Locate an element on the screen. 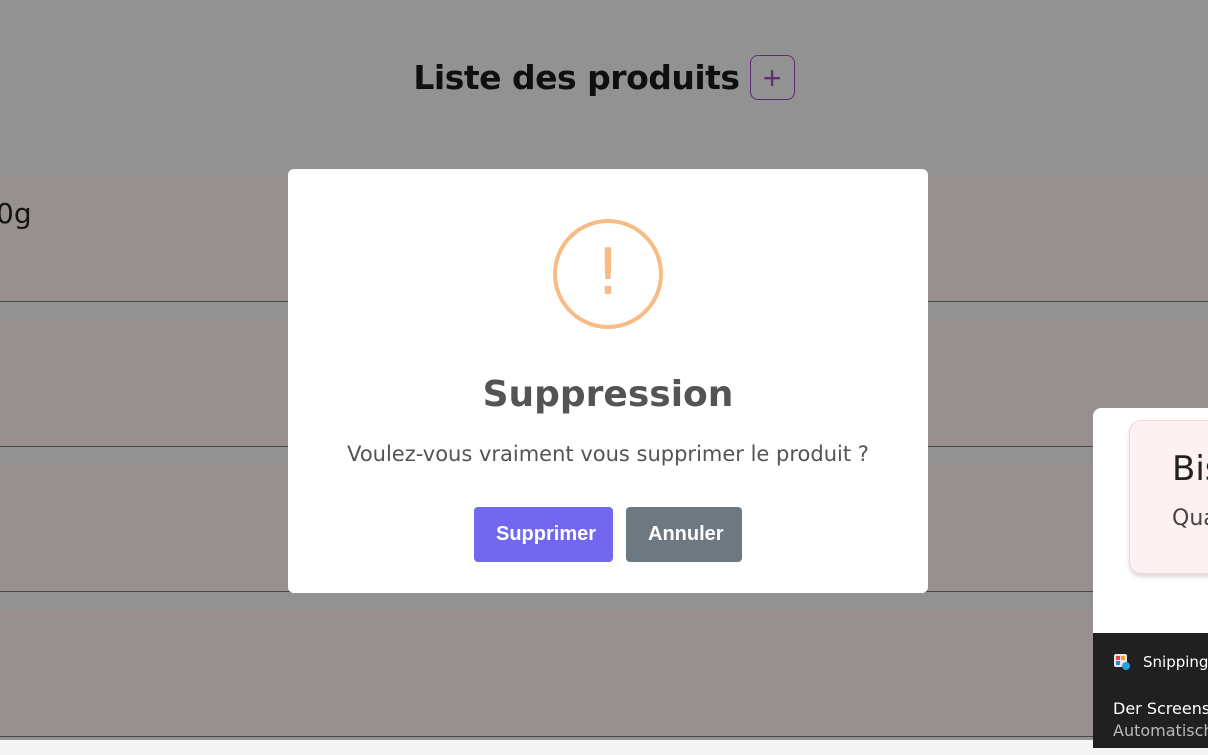  toast-card-title: Bis is located at coordinates (1190, 469).